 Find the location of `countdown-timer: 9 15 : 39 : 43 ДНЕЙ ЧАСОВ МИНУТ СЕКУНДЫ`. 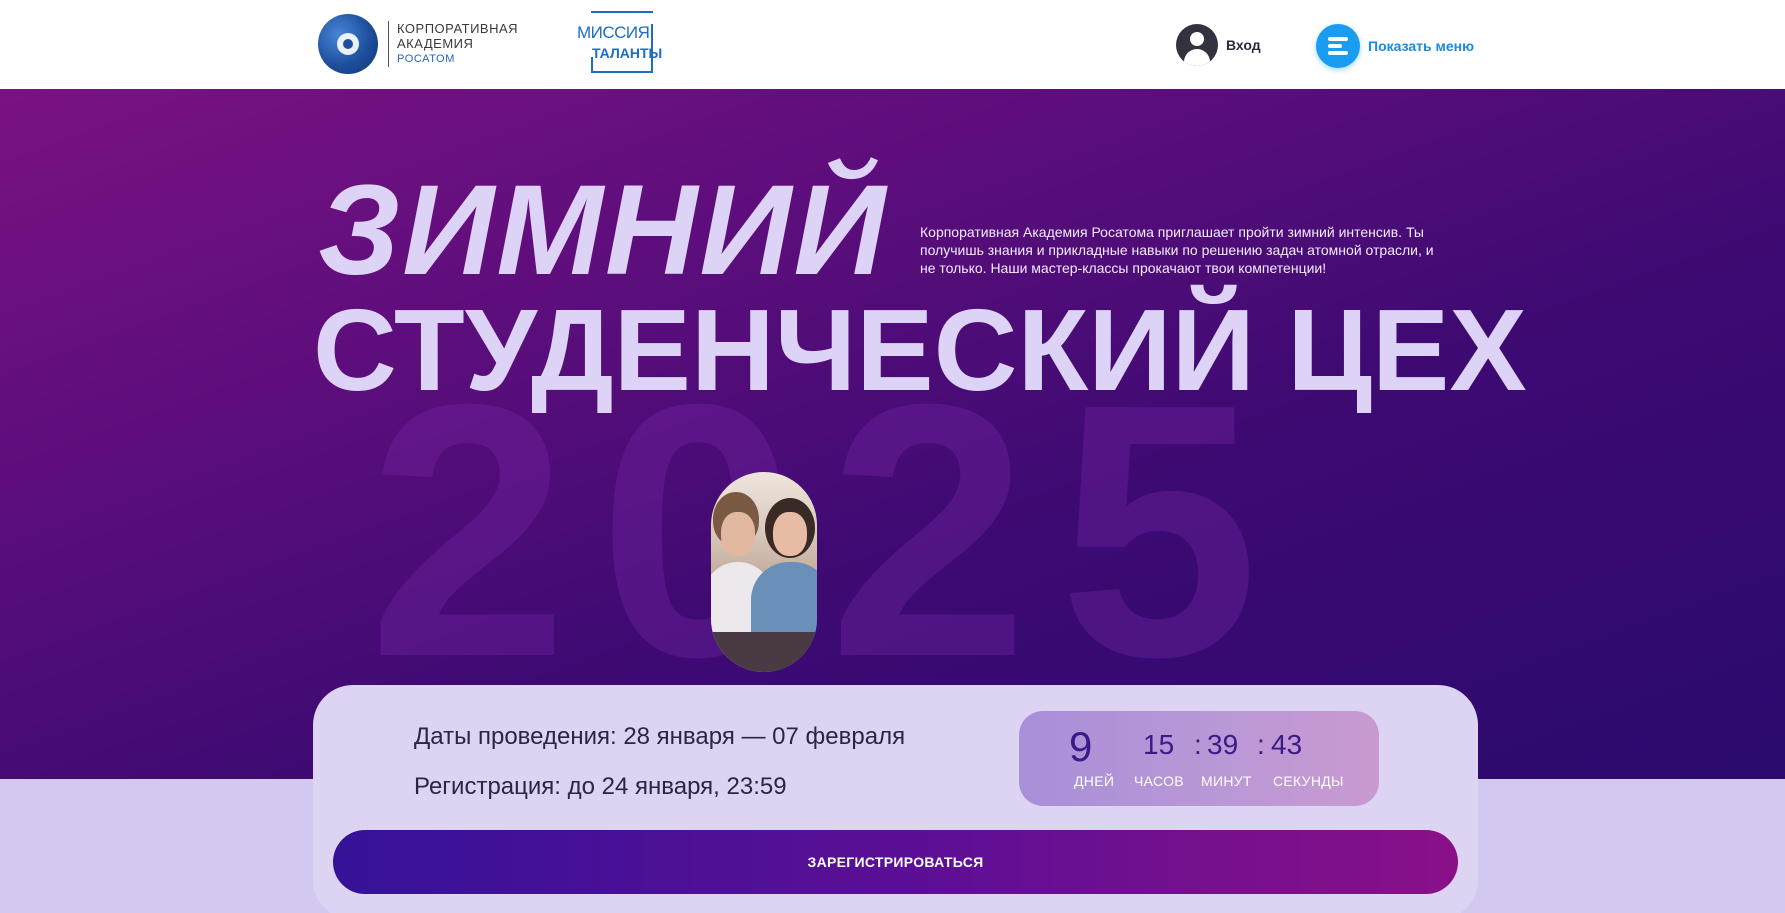

countdown-timer: 9 15 : 39 : 43 ДНЕЙ ЧАСОВ МИНУТ СЕКУНДЫ is located at coordinates (1199, 758).